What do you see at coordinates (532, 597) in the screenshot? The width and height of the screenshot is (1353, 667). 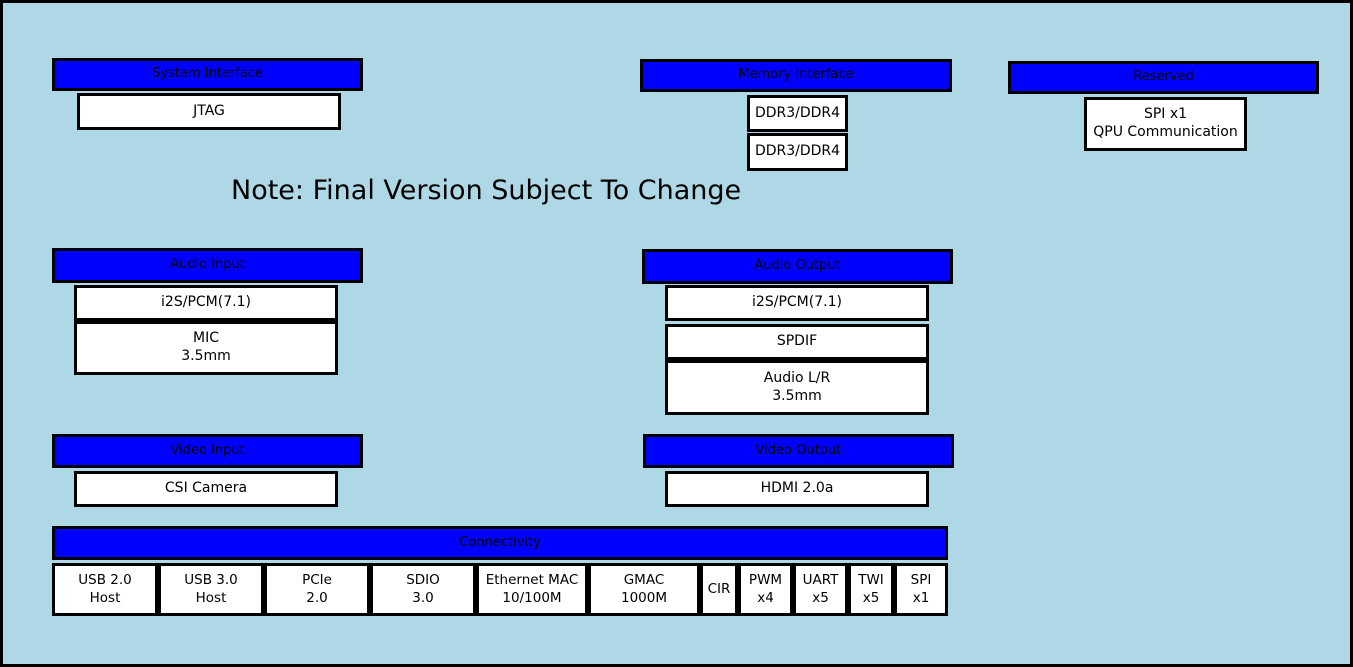 I see `block-label-line2: 10/100M` at bounding box center [532, 597].